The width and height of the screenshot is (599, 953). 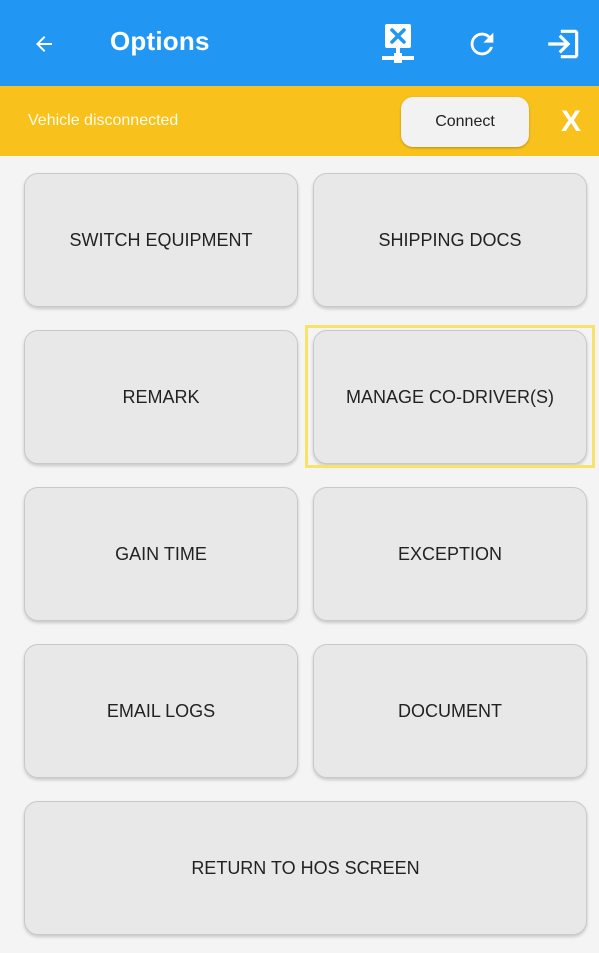 I want to click on connect-button: Connect, so click(x=465, y=122).